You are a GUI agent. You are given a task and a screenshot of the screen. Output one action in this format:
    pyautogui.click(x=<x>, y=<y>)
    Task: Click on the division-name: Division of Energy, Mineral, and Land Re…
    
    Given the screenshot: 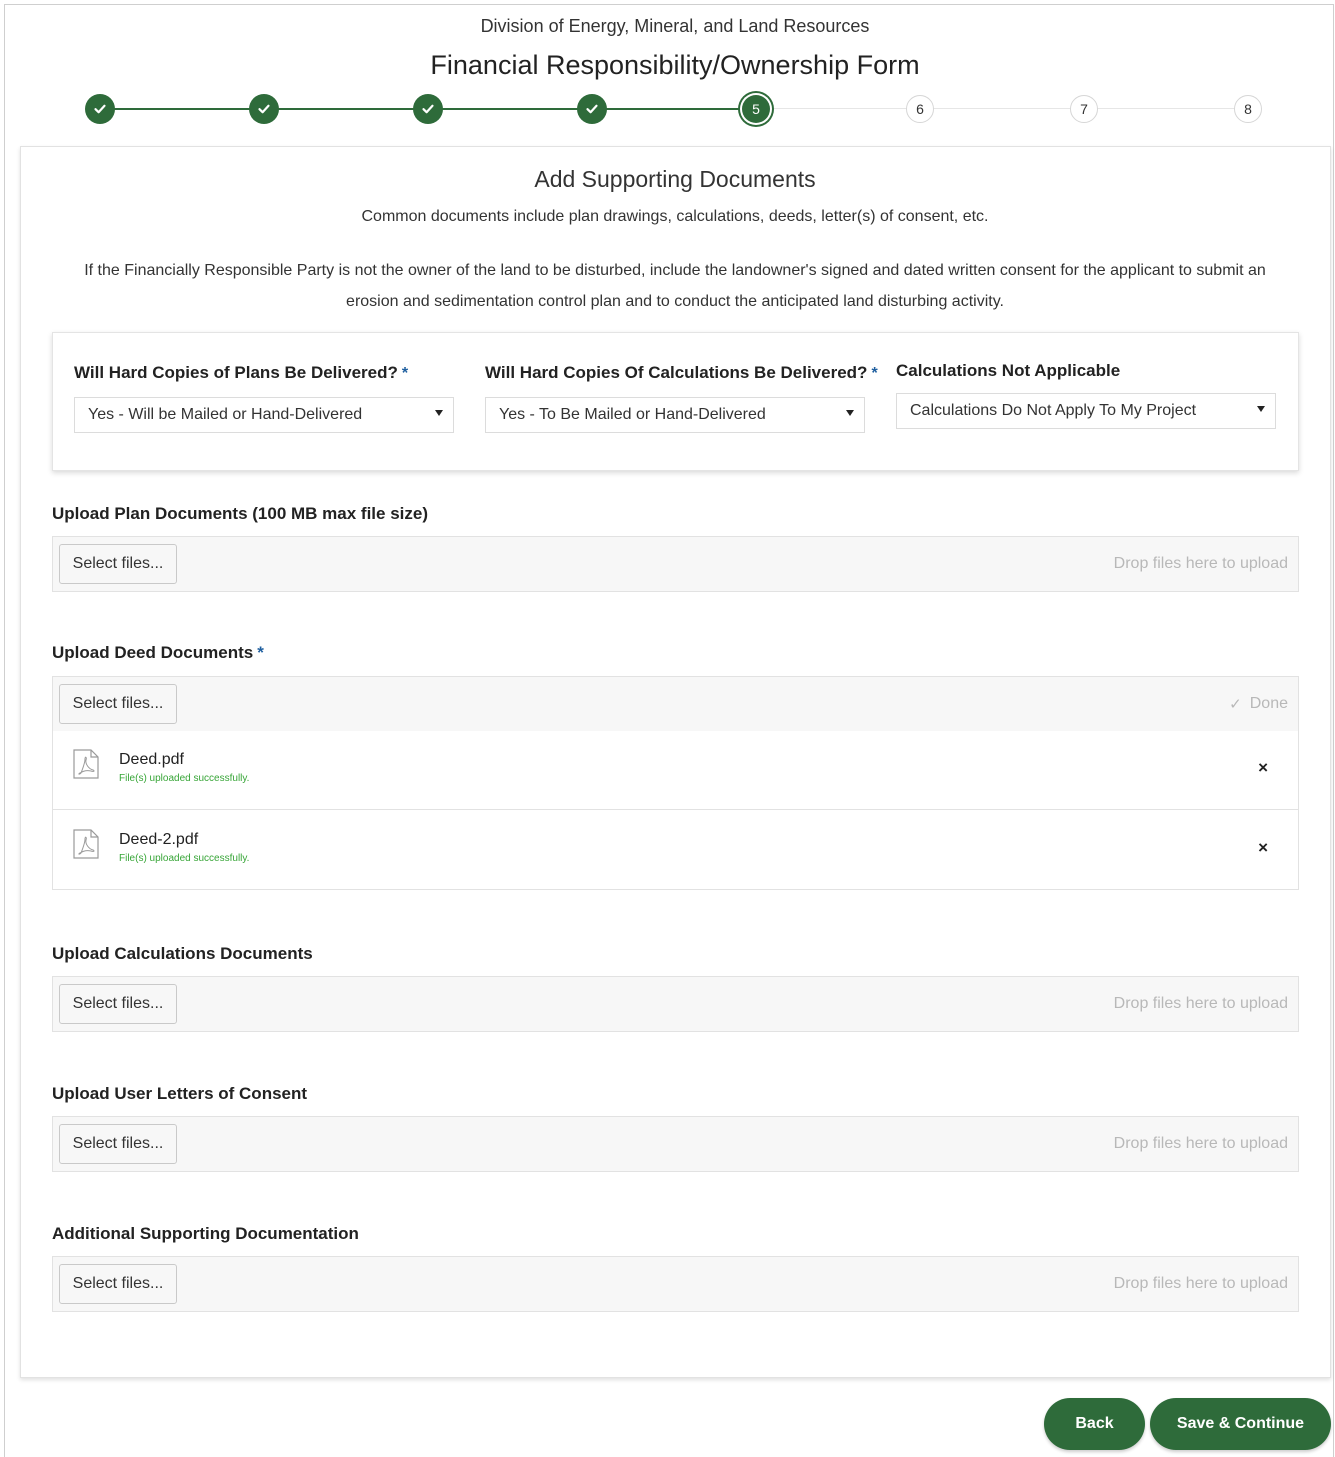 What is the action you would take?
    pyautogui.click(x=675, y=26)
    